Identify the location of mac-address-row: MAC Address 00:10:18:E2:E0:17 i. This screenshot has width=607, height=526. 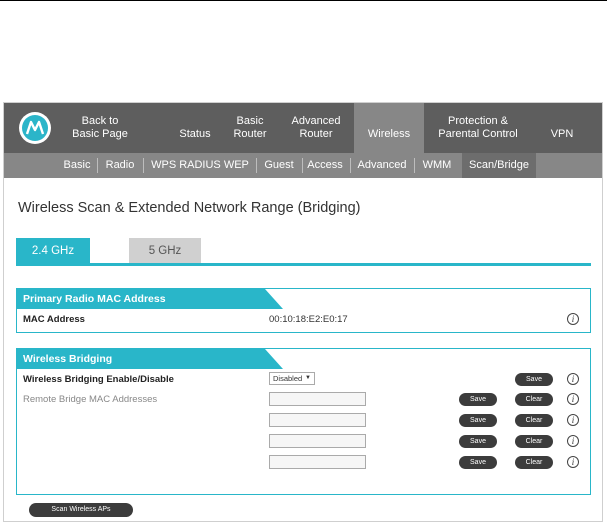
(303, 319).